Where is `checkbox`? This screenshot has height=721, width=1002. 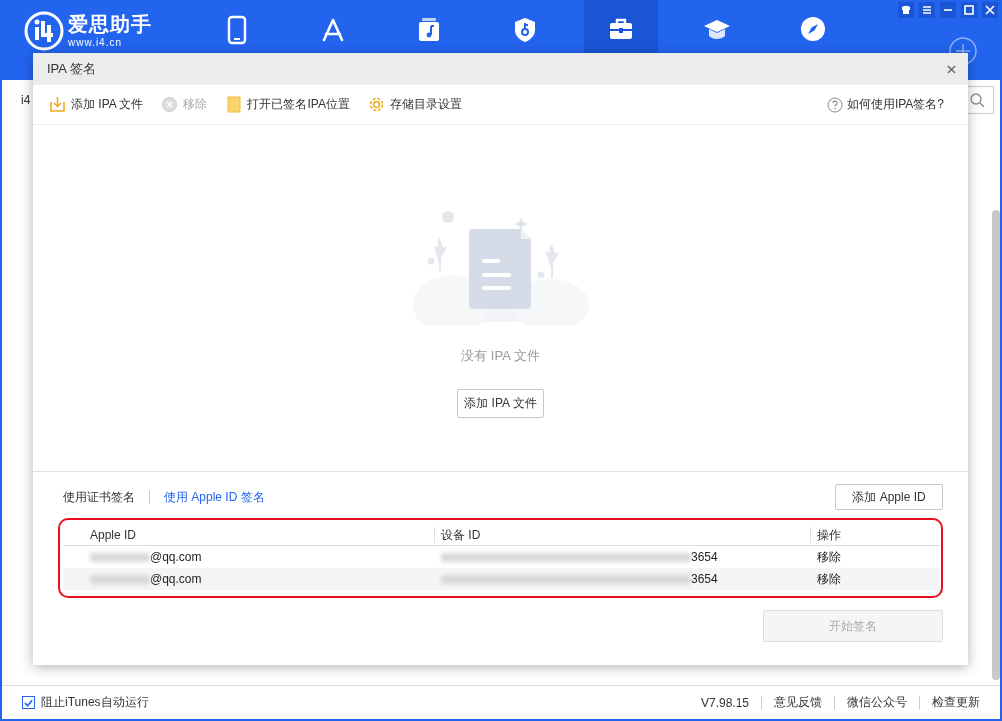 checkbox is located at coordinates (28, 702).